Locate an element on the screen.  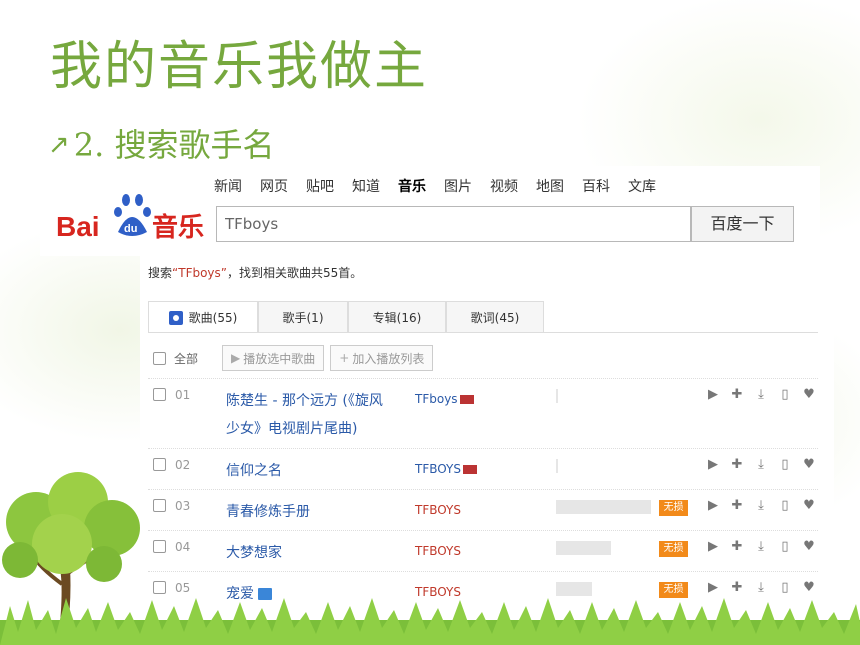
song-title-line2: 少女》电视剧片尾曲) is located at coordinates (292, 429).